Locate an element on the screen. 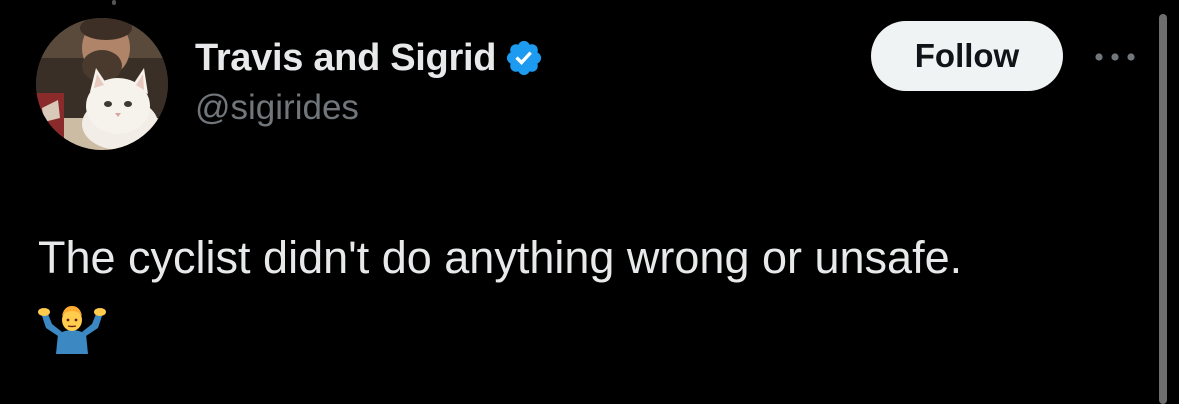 The width and height of the screenshot is (1179, 404). author-display-name: Travis and Sigrid is located at coordinates (345, 58).